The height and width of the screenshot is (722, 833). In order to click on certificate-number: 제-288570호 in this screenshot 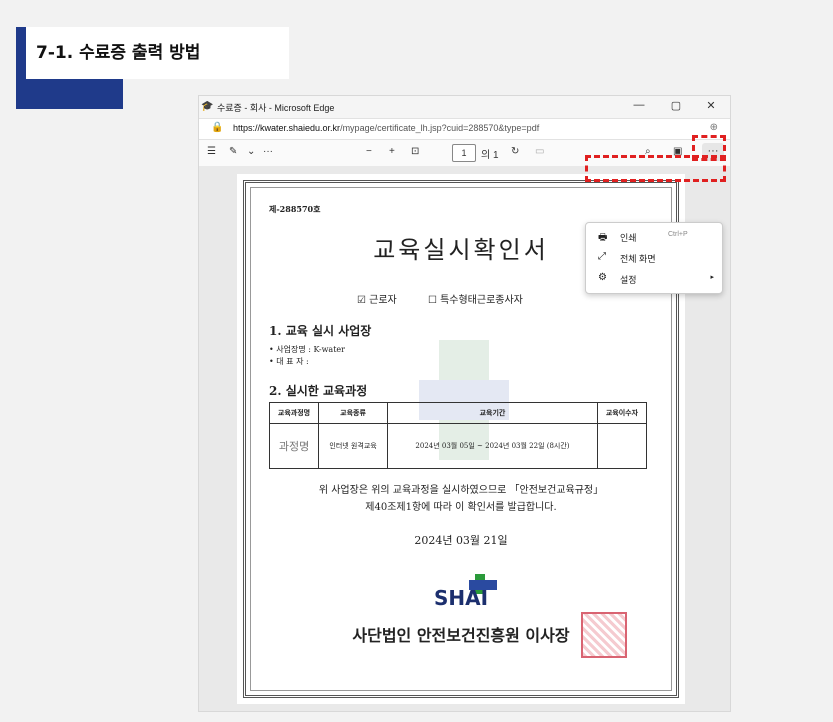, I will do `click(295, 209)`.